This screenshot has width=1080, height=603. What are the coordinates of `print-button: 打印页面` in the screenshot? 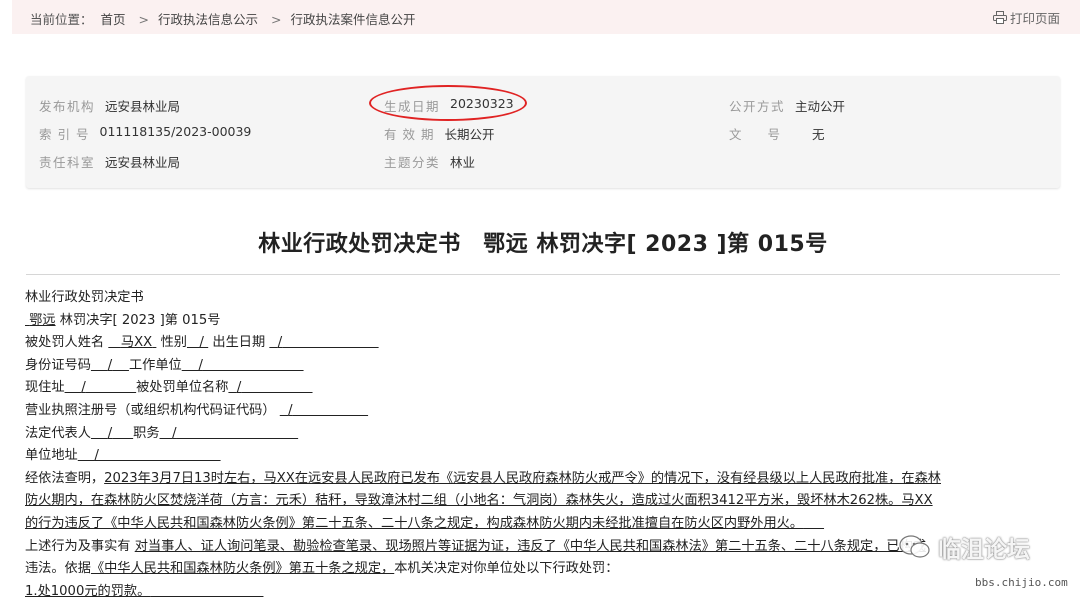 It's located at (1026, 17).